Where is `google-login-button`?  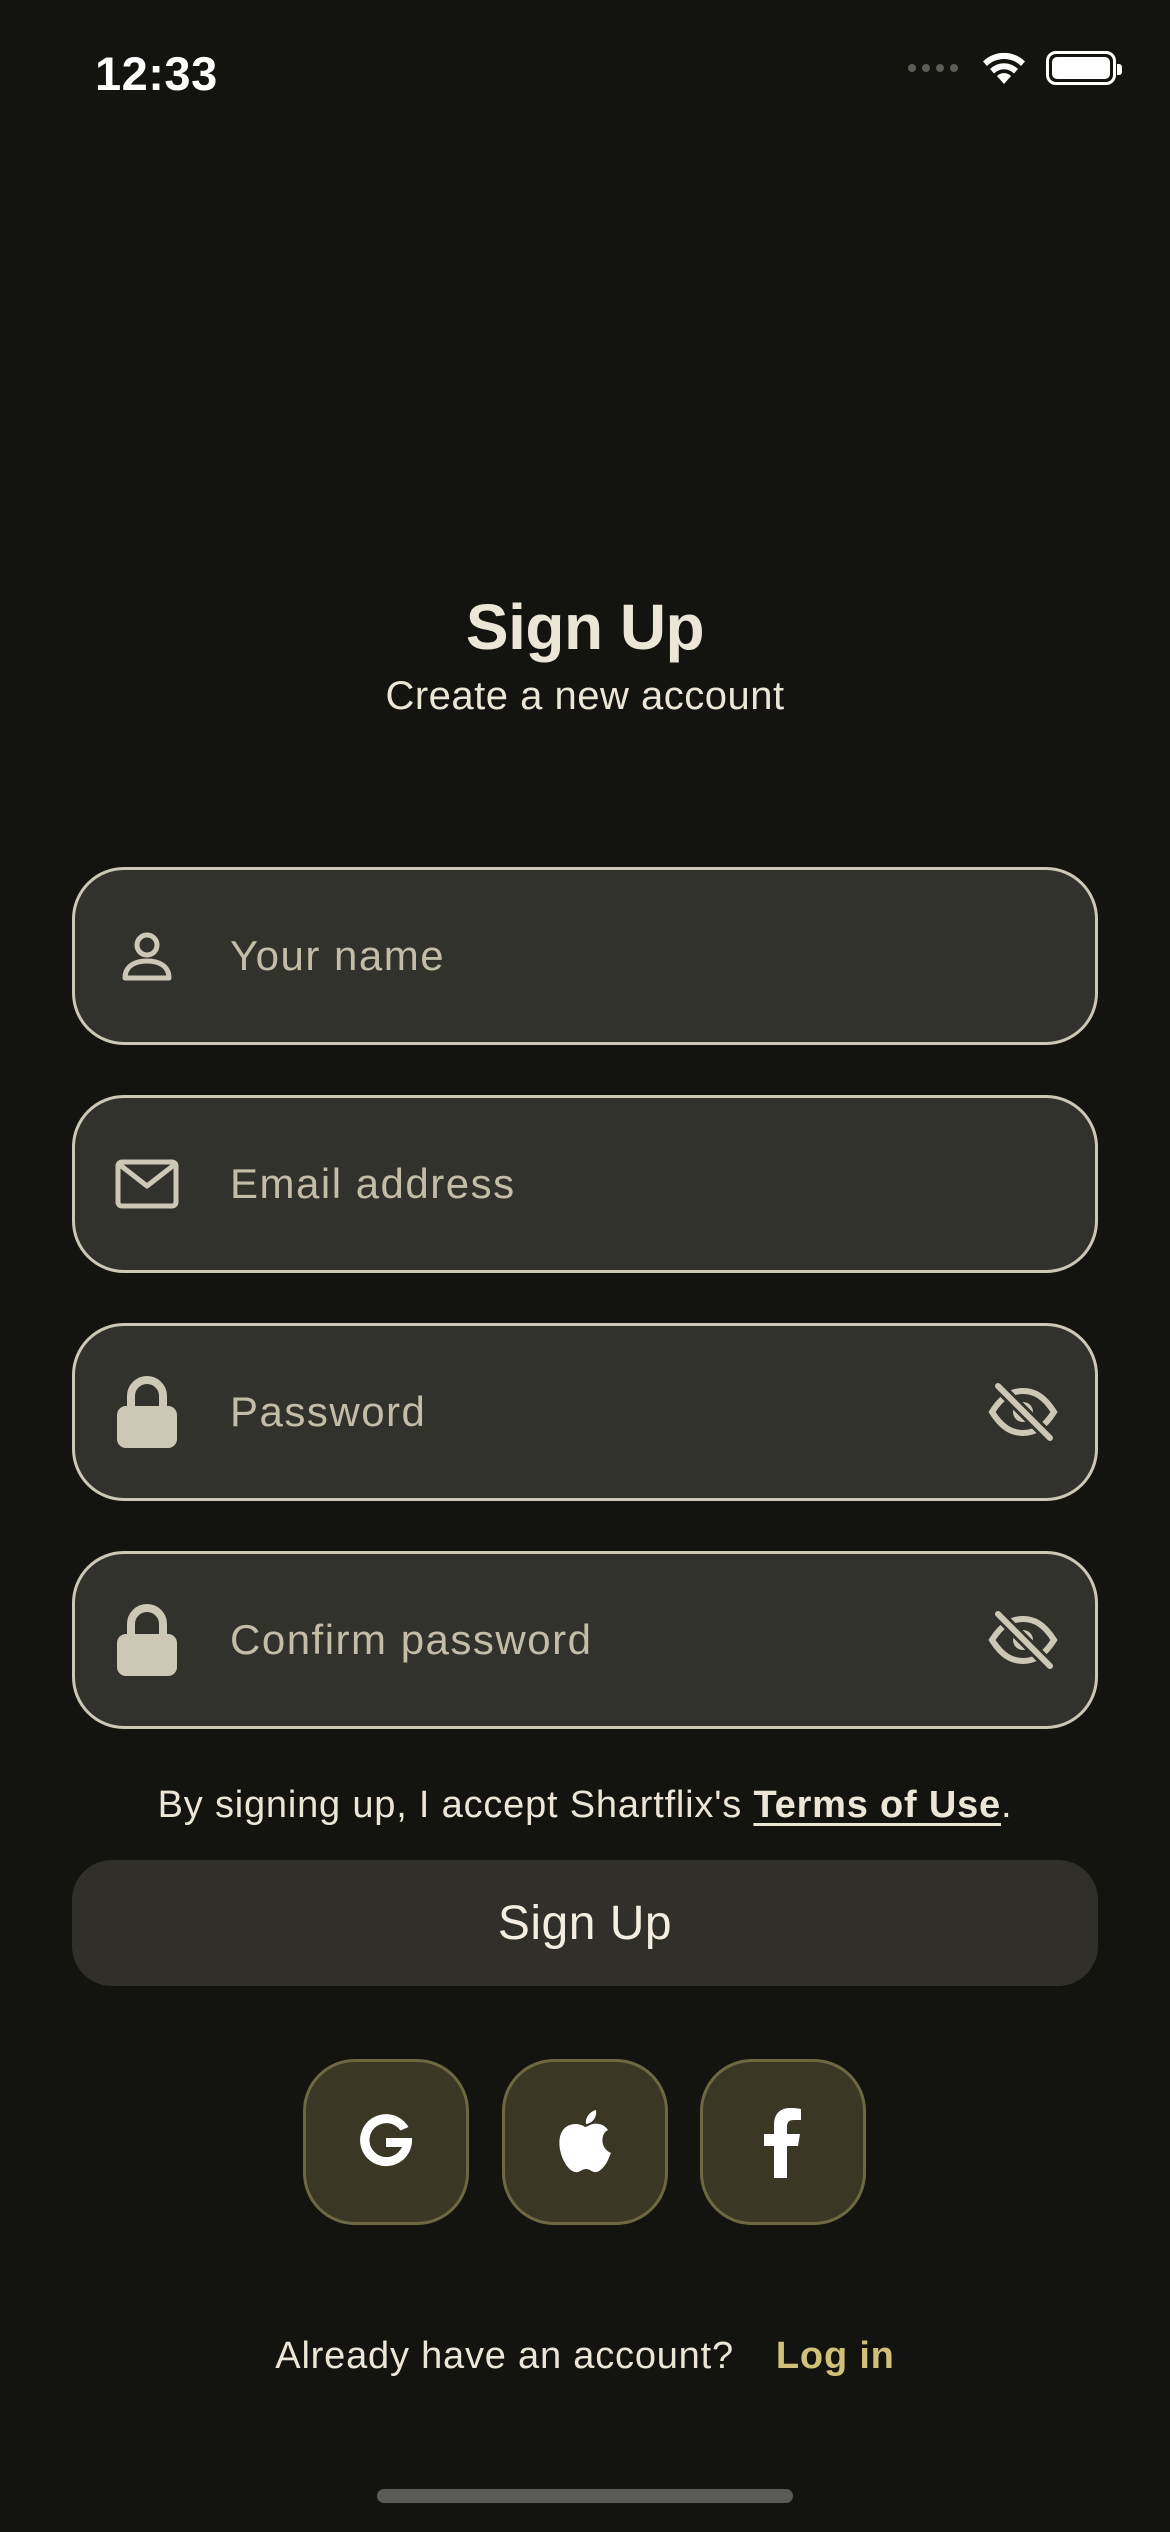 google-login-button is located at coordinates (386, 2142).